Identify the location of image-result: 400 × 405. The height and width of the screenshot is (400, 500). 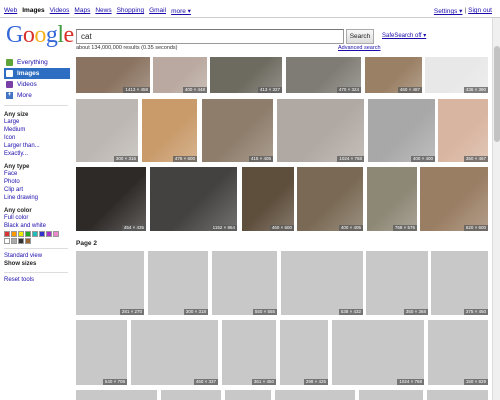
(330, 199).